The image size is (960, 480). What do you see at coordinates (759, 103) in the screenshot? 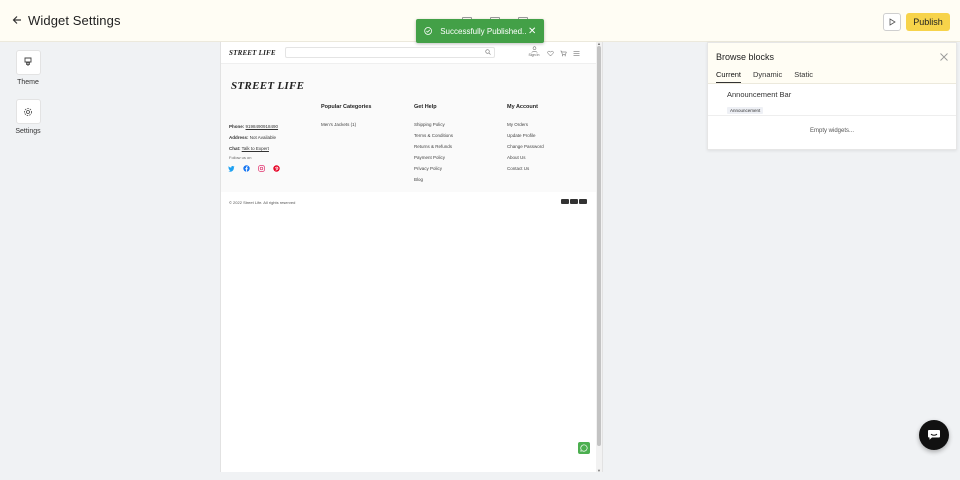
I see `block-item-announcement-bar: Announcement Bar Announcement` at bounding box center [759, 103].